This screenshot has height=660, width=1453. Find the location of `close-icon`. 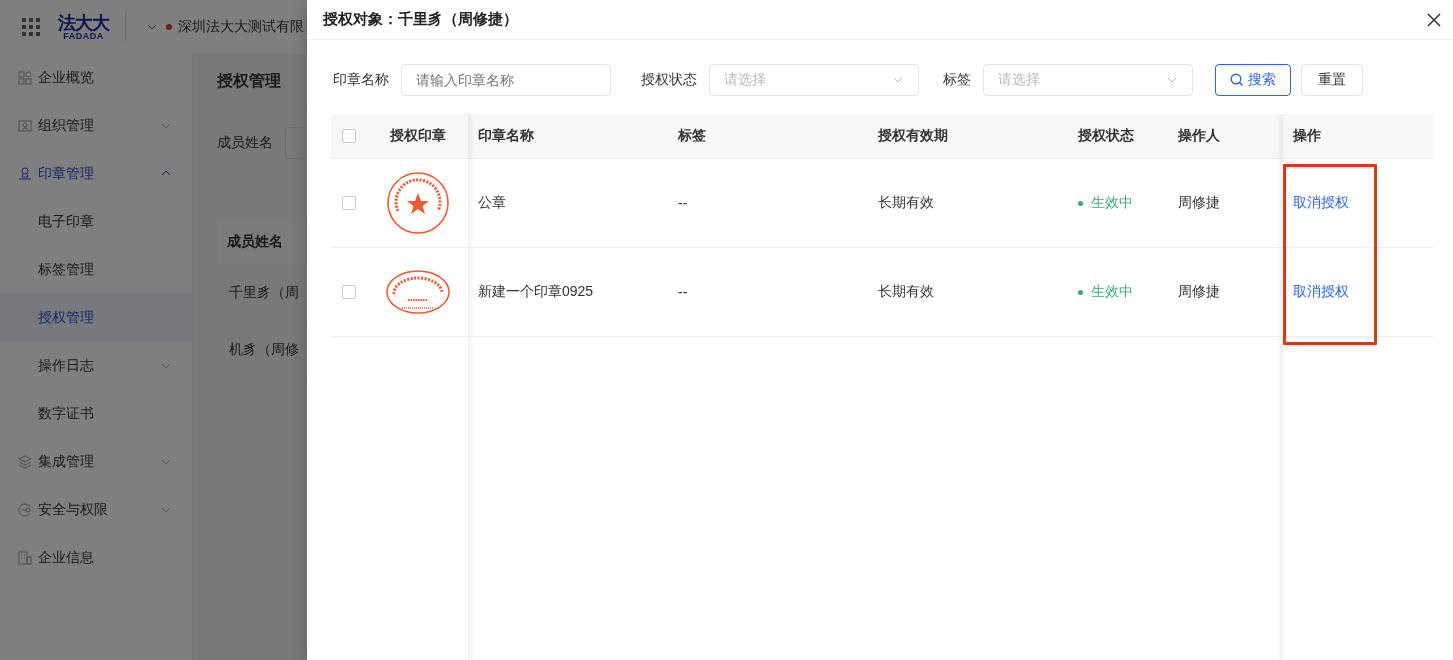

close-icon is located at coordinates (1434, 19).